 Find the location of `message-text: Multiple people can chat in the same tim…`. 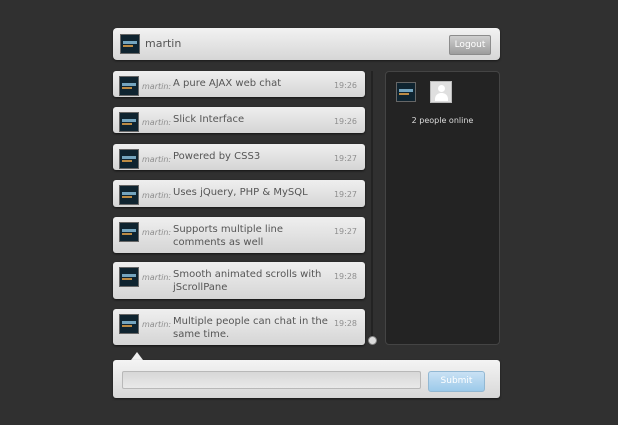

message-text: Multiple people can chat in the same tim… is located at coordinates (250, 328).